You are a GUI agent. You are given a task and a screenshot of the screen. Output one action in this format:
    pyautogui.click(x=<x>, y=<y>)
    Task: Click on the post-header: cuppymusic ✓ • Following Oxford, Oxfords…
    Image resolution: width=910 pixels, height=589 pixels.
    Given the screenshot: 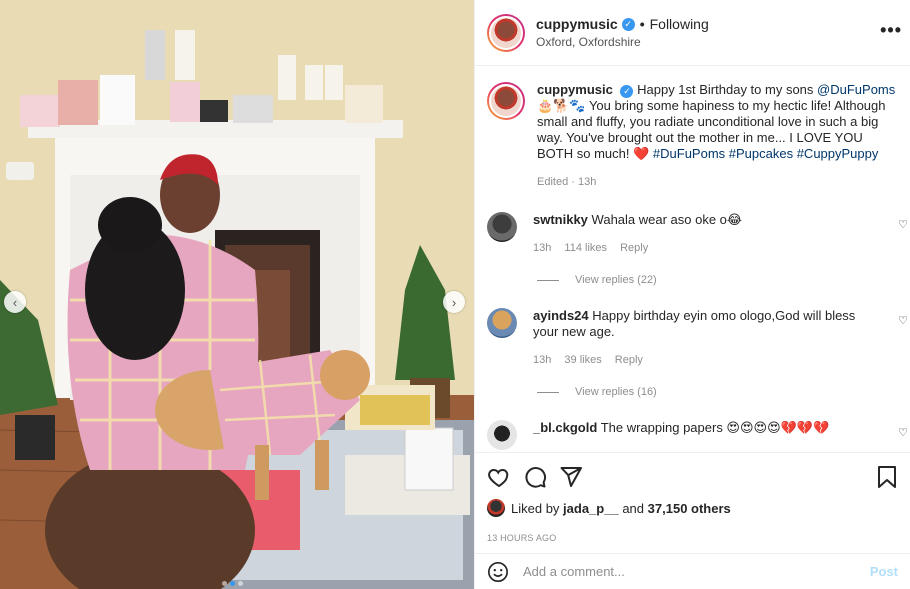 What is the action you would take?
    pyautogui.click(x=692, y=33)
    